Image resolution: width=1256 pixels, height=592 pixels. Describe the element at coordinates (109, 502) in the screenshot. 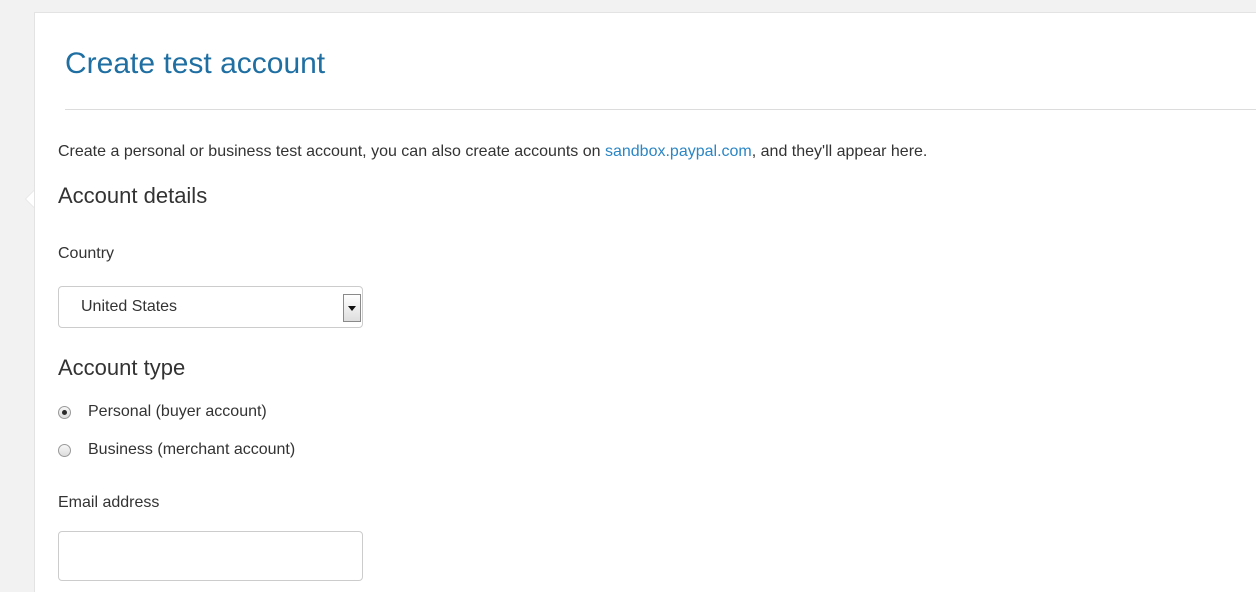

I see `email-label: Email address` at that location.